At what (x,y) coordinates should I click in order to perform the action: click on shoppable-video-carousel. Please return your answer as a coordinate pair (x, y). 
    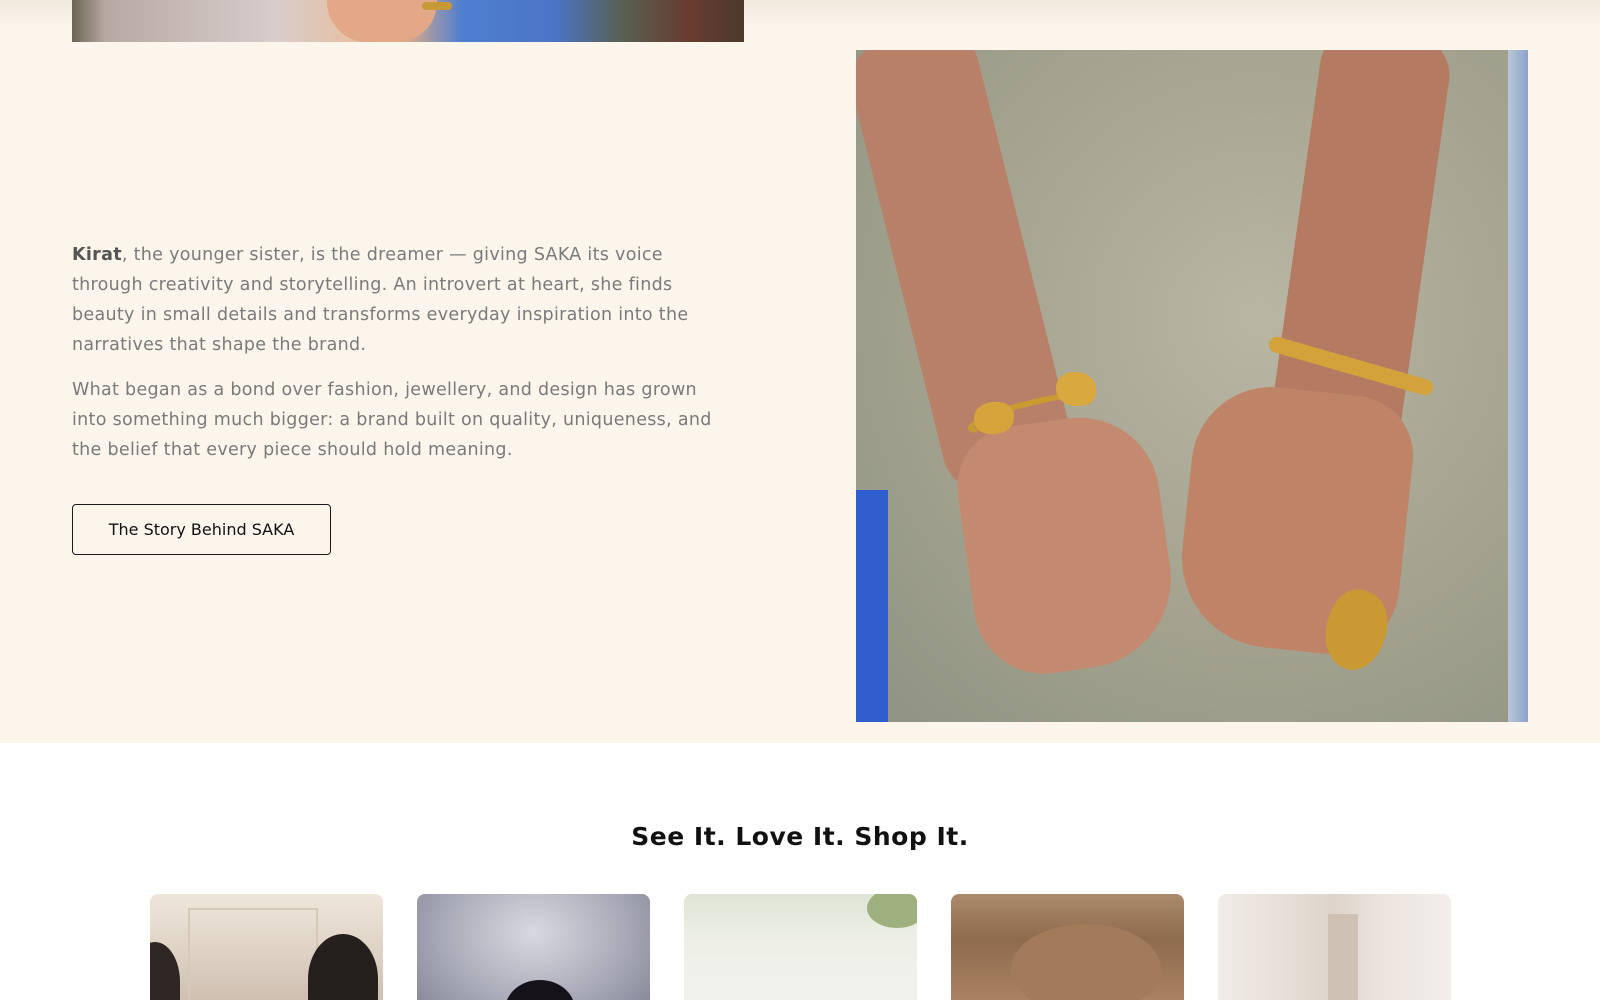
    Looking at the image, I should click on (800, 947).